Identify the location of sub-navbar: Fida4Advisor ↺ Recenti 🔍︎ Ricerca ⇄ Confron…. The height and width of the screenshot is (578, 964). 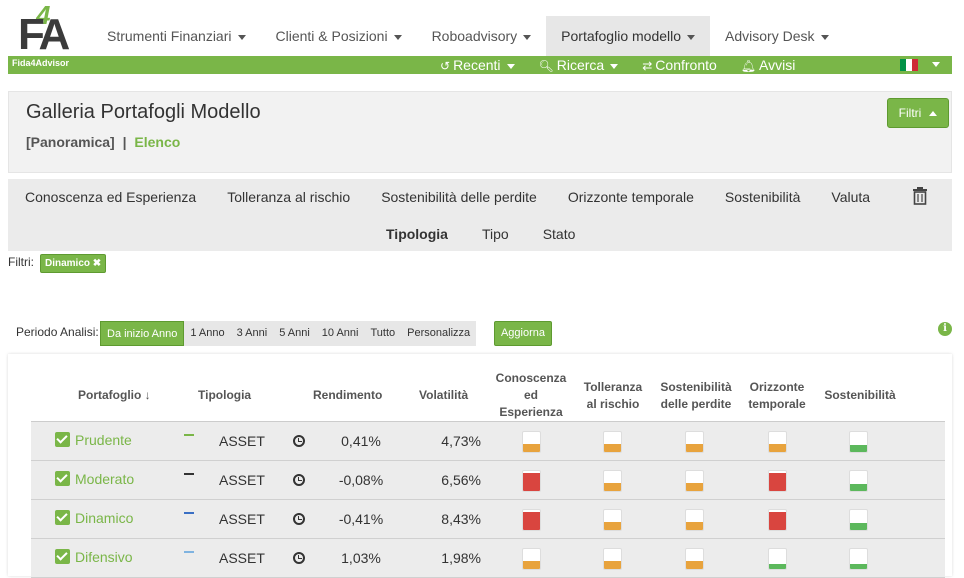
(480, 65).